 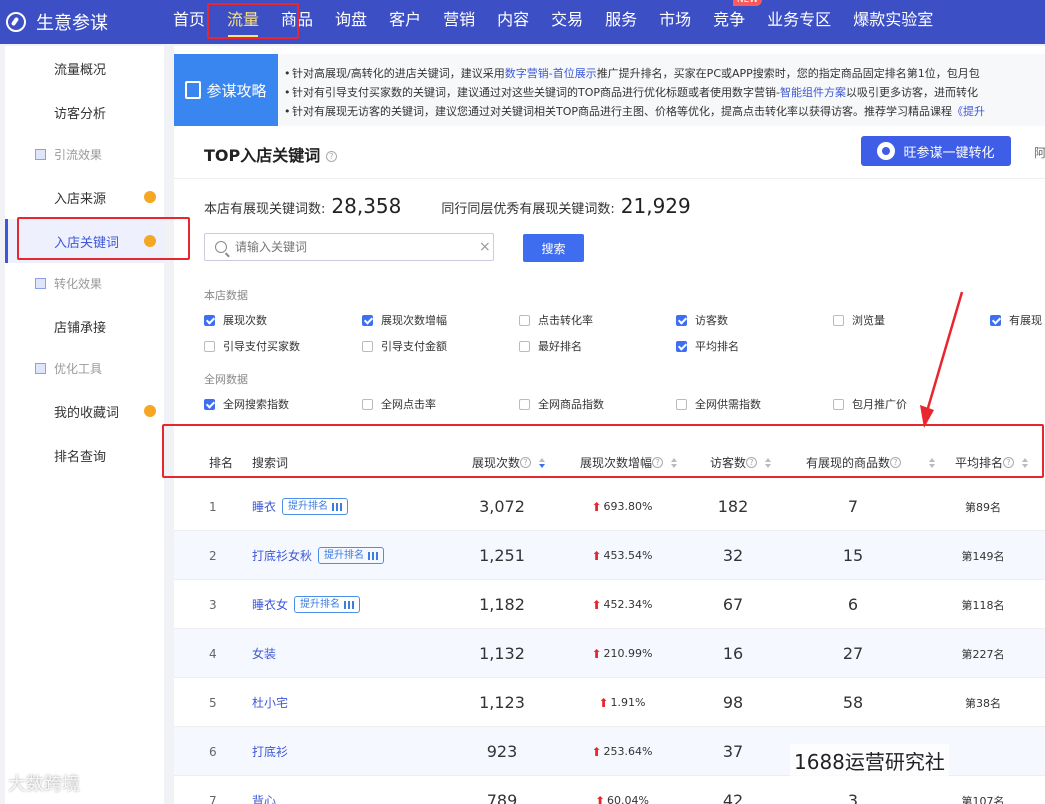 I want to click on sidebar-group-label: 优化工具, so click(x=78, y=368).